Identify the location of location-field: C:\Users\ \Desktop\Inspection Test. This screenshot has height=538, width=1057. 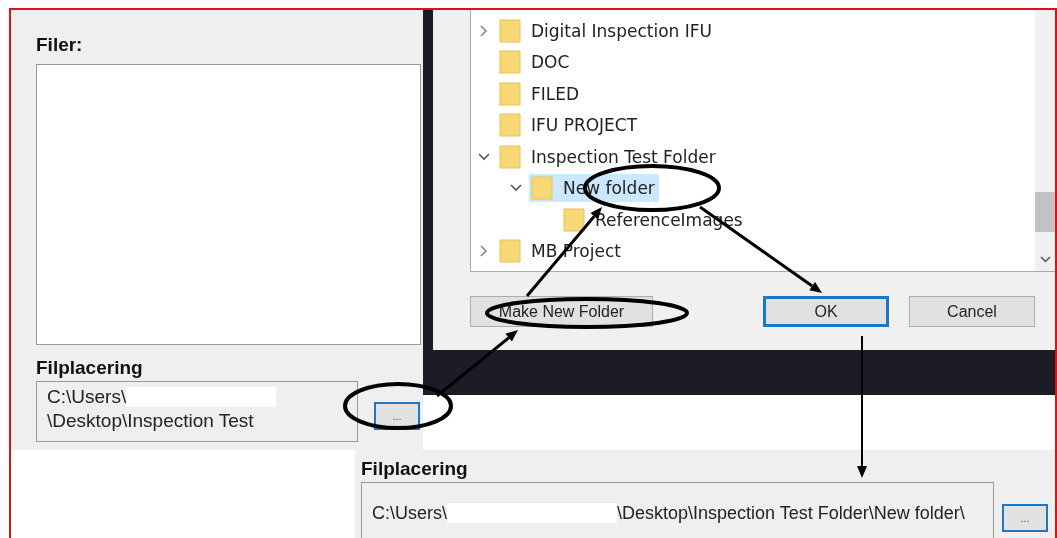
(197, 411).